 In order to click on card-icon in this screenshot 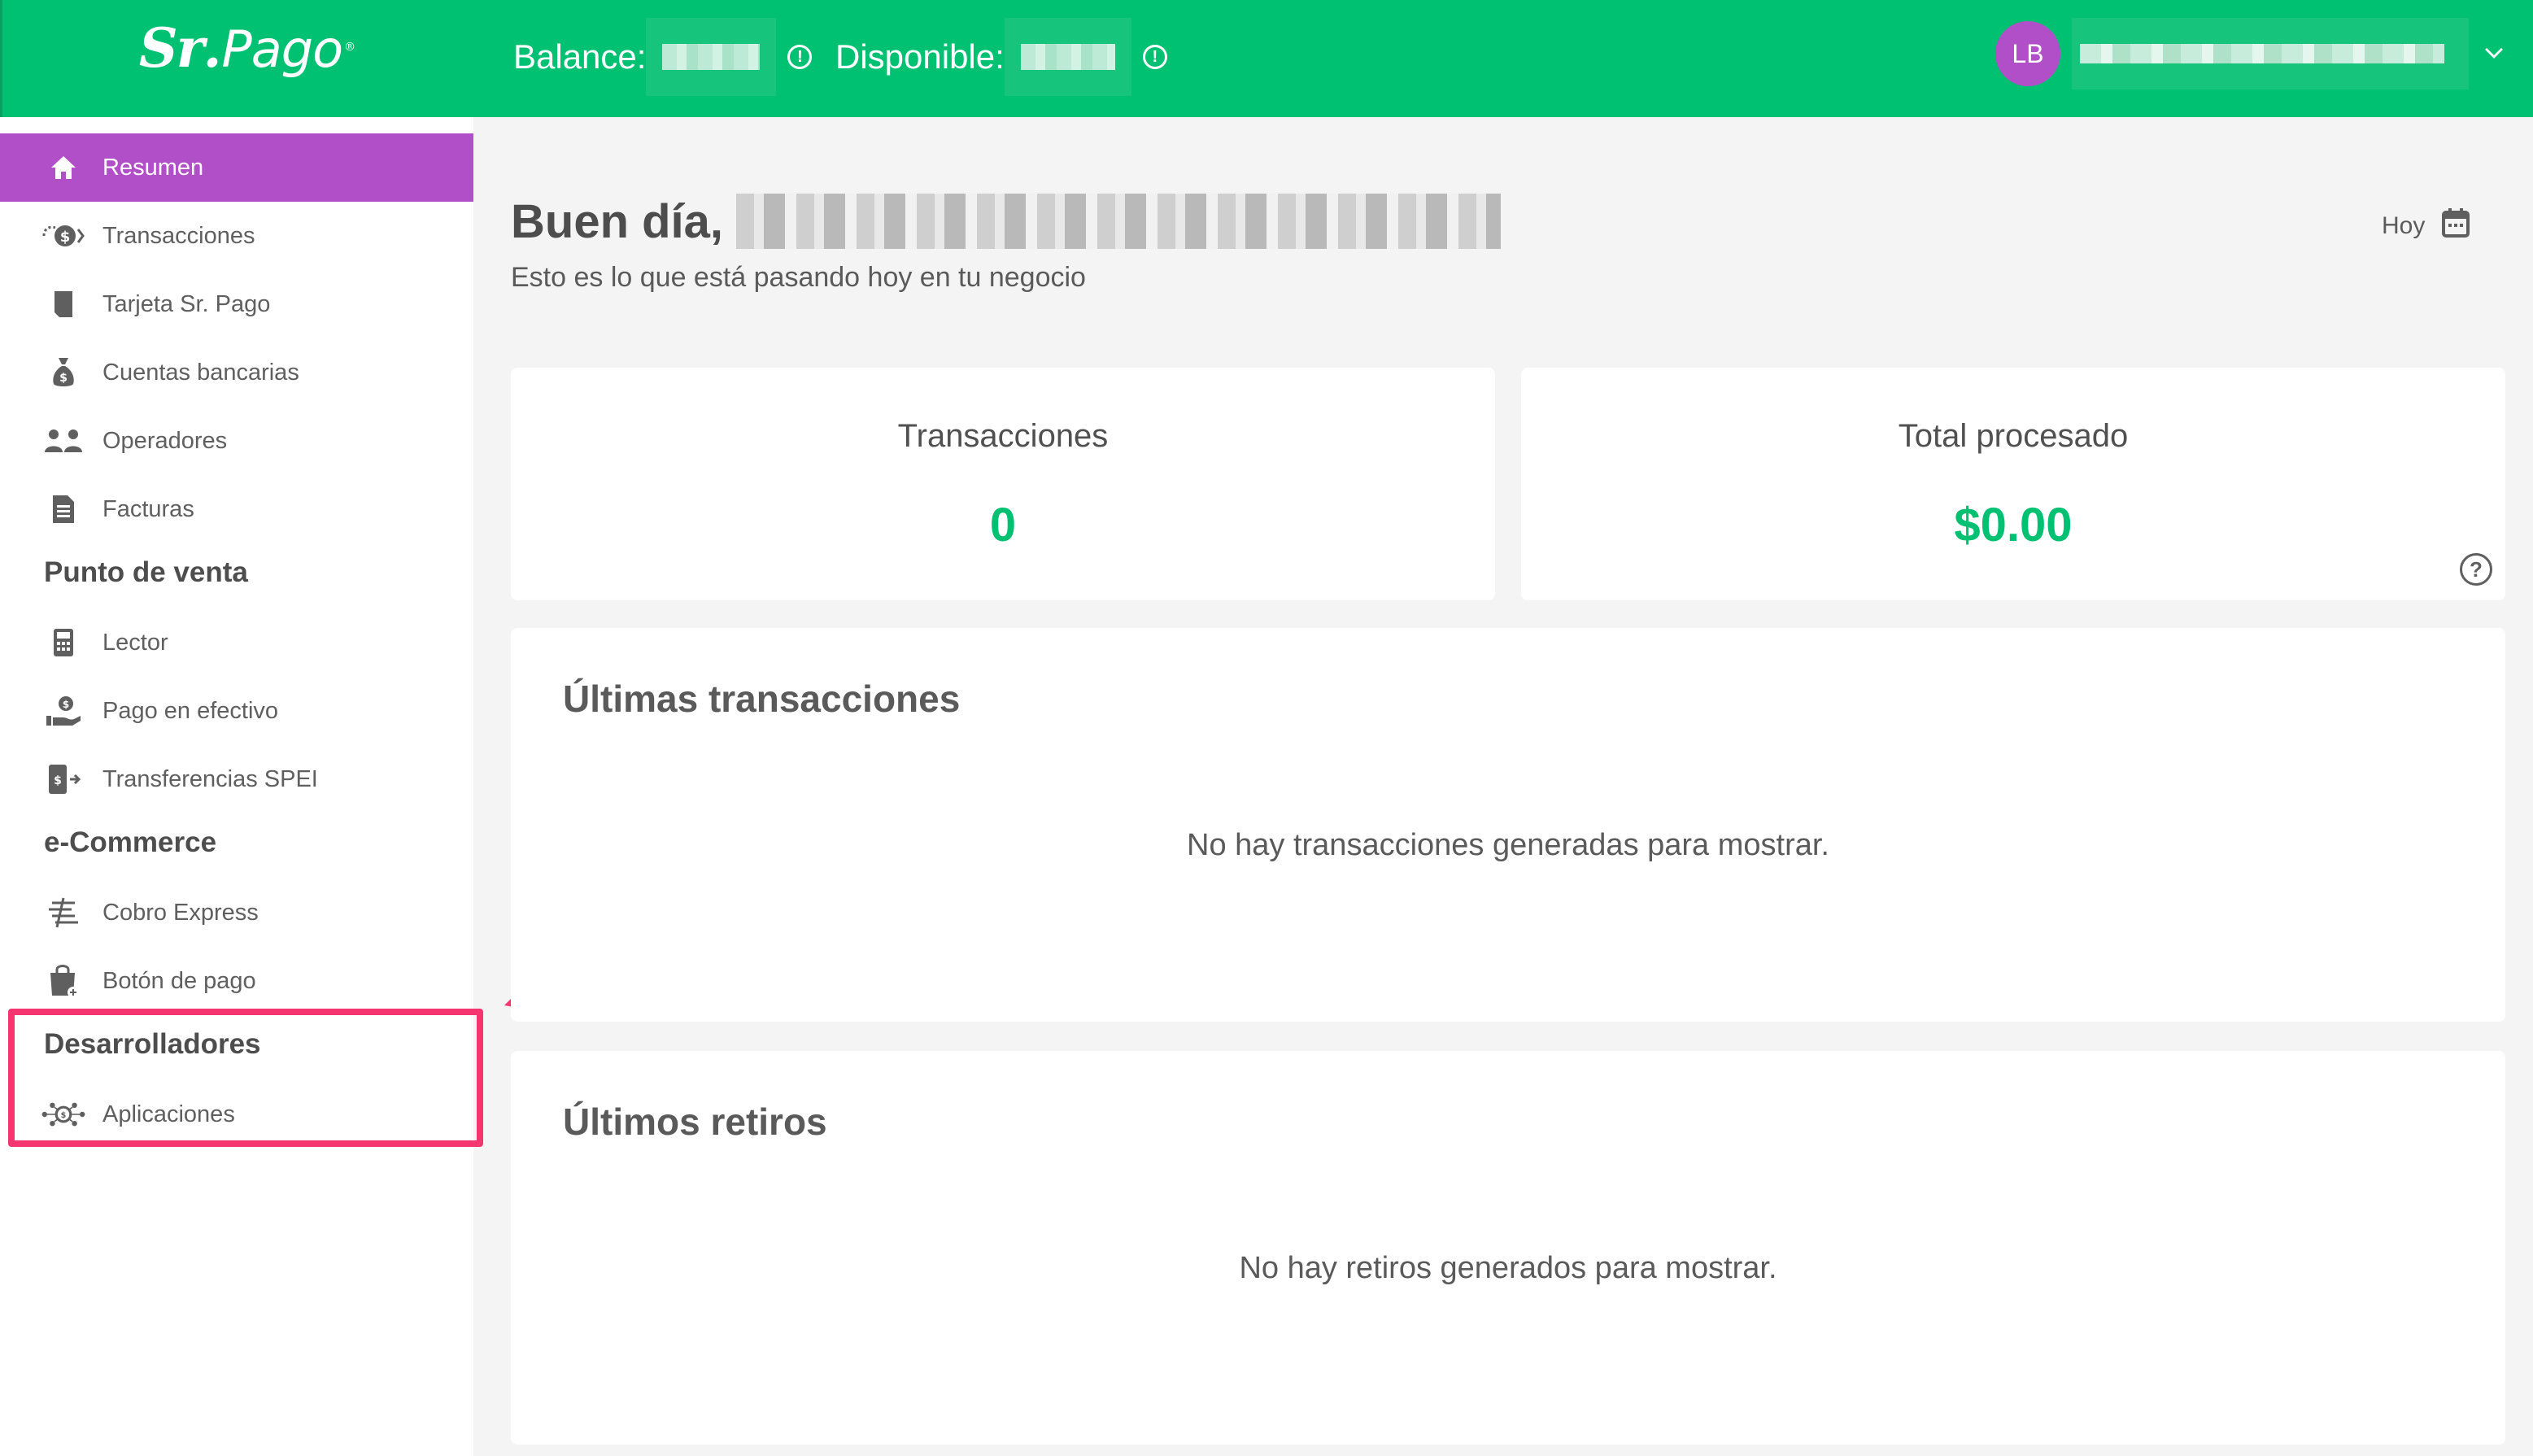, I will do `click(64, 304)`.